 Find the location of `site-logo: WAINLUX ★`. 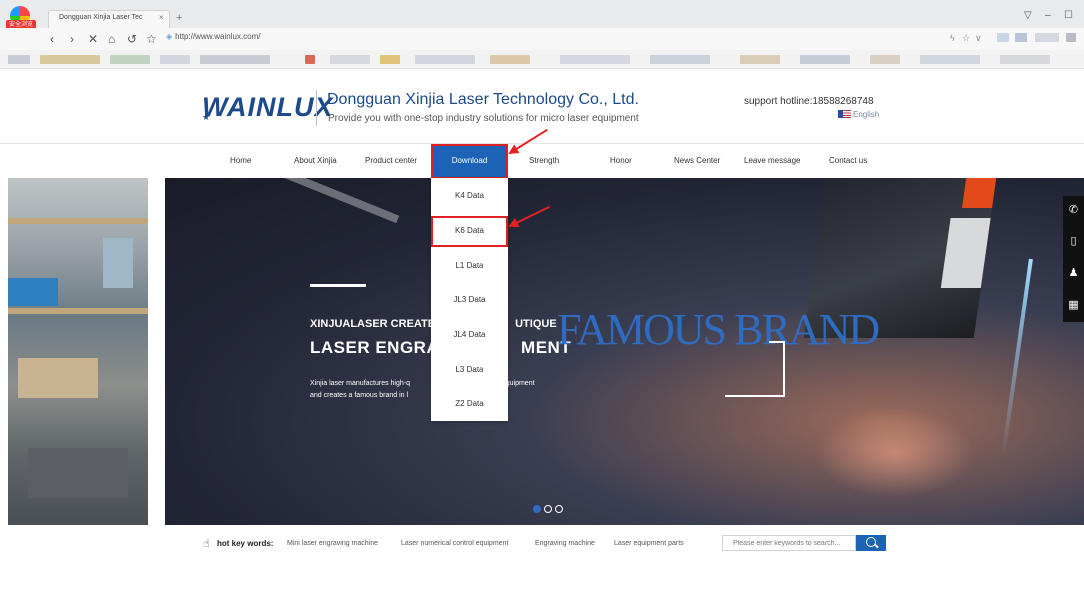

site-logo: WAINLUX ★ is located at coordinates (267, 108).